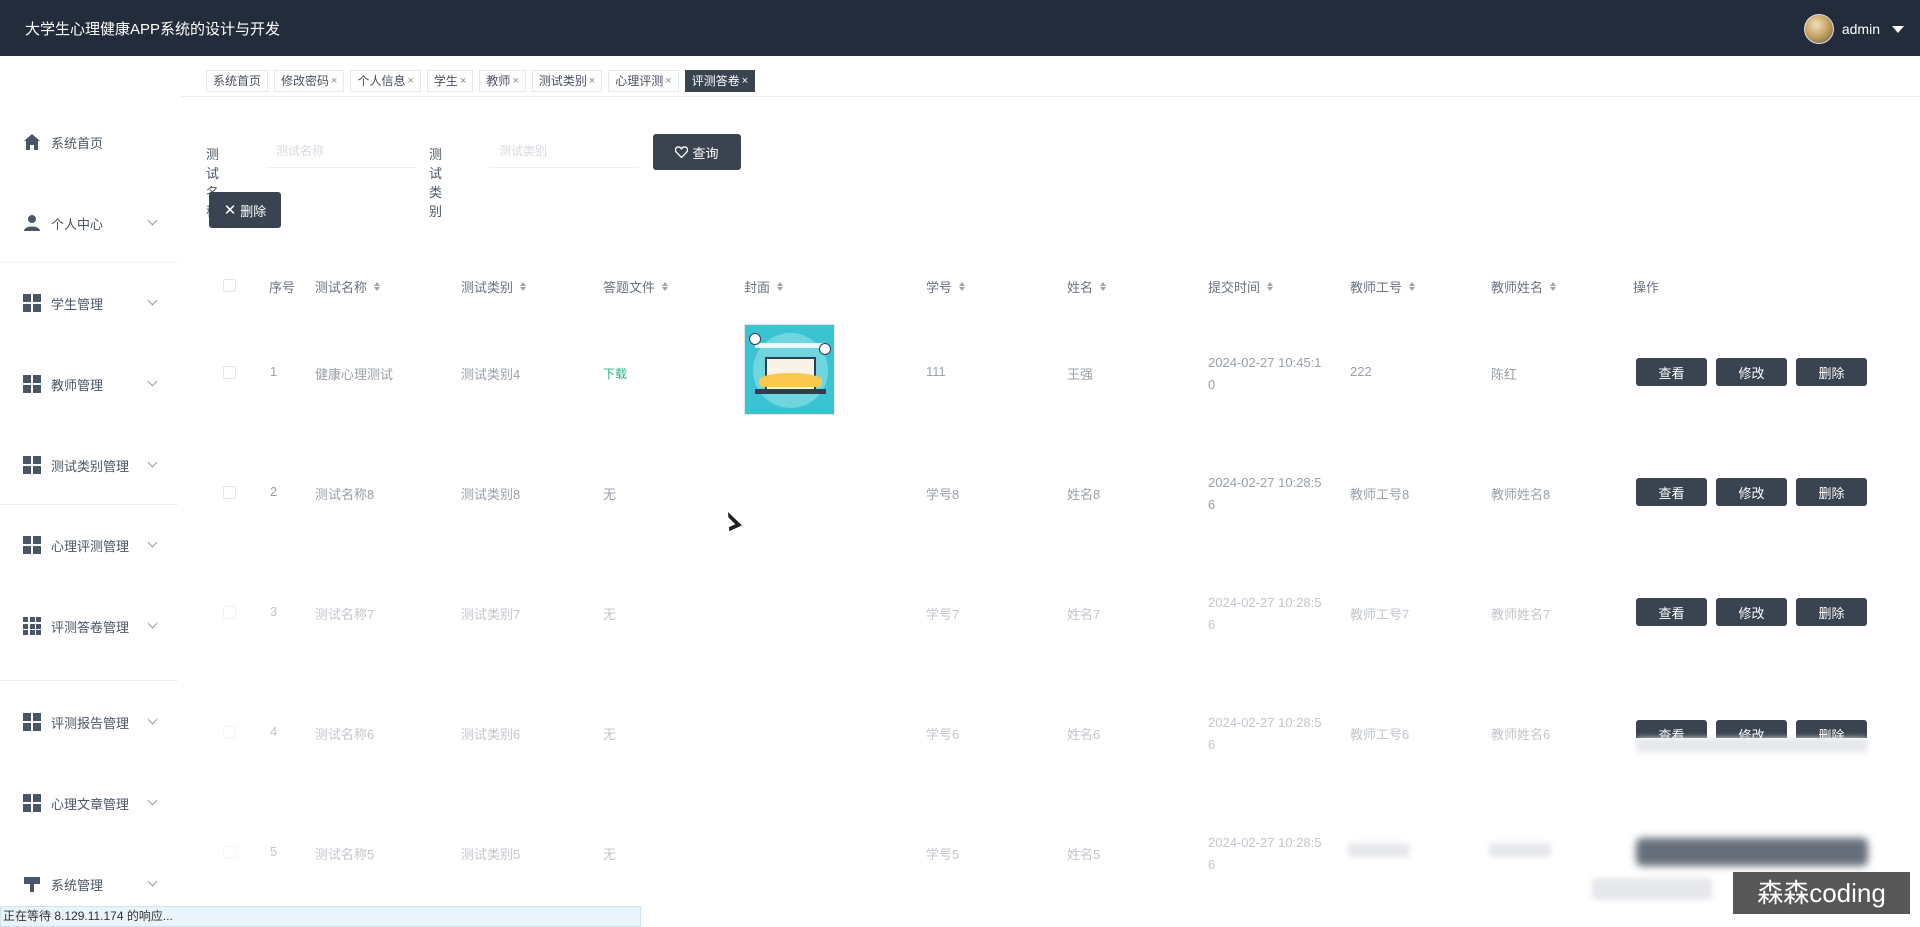 This screenshot has height=927, width=1920. I want to click on sidebar-item-label: 评测报告管理, so click(90, 723).